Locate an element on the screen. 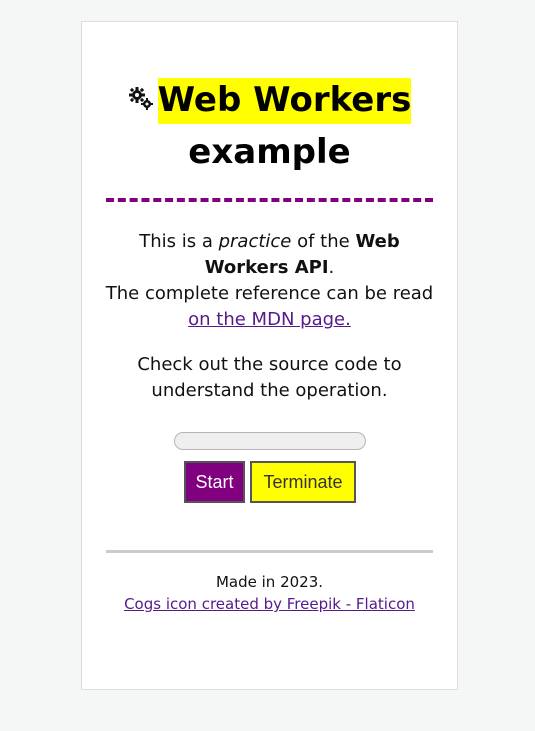 This screenshot has width=535, height=731. title-highlight: Web Workers is located at coordinates (284, 101).